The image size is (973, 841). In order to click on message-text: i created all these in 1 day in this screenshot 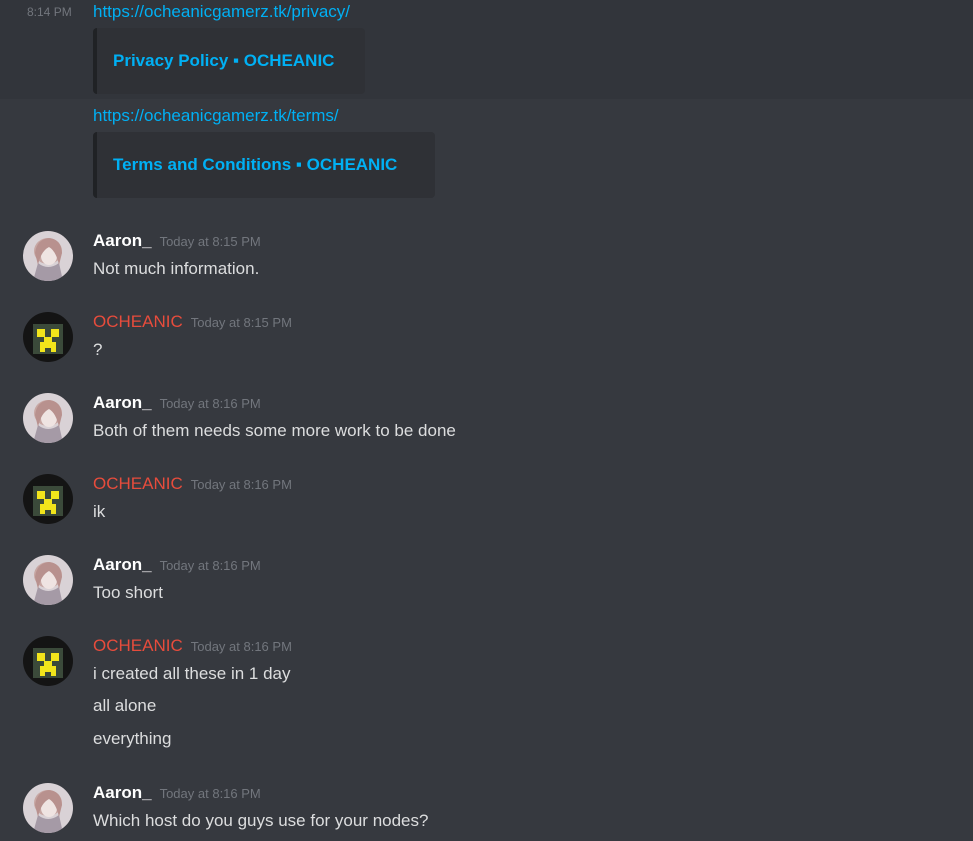, I will do `click(192, 673)`.